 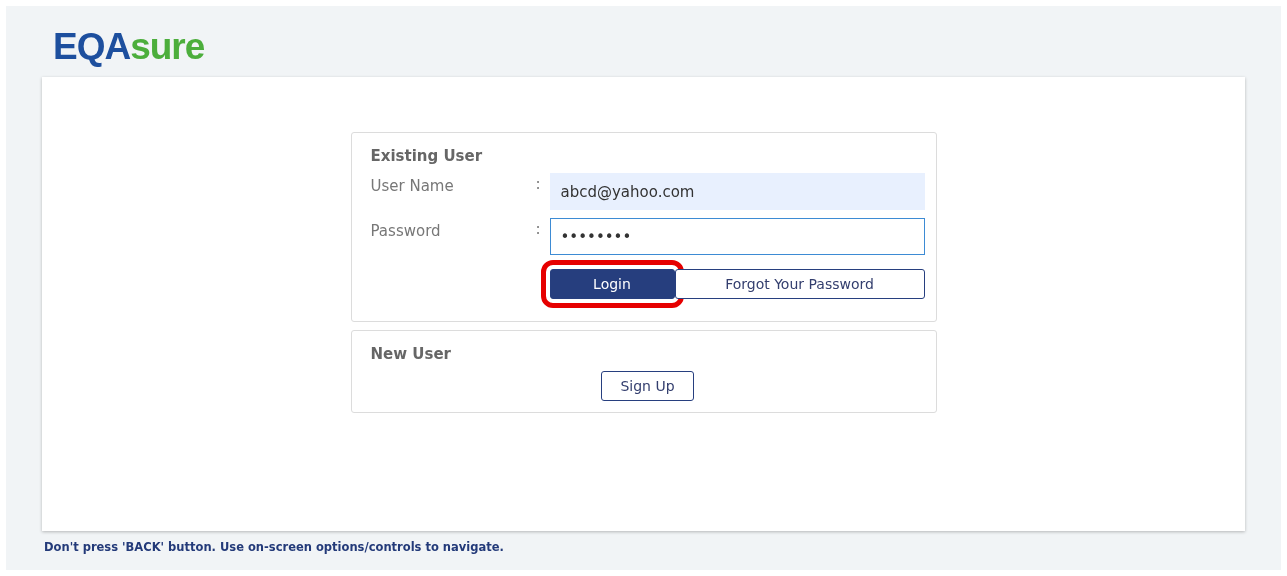 What do you see at coordinates (406, 231) in the screenshot?
I see `field-label: Password` at bounding box center [406, 231].